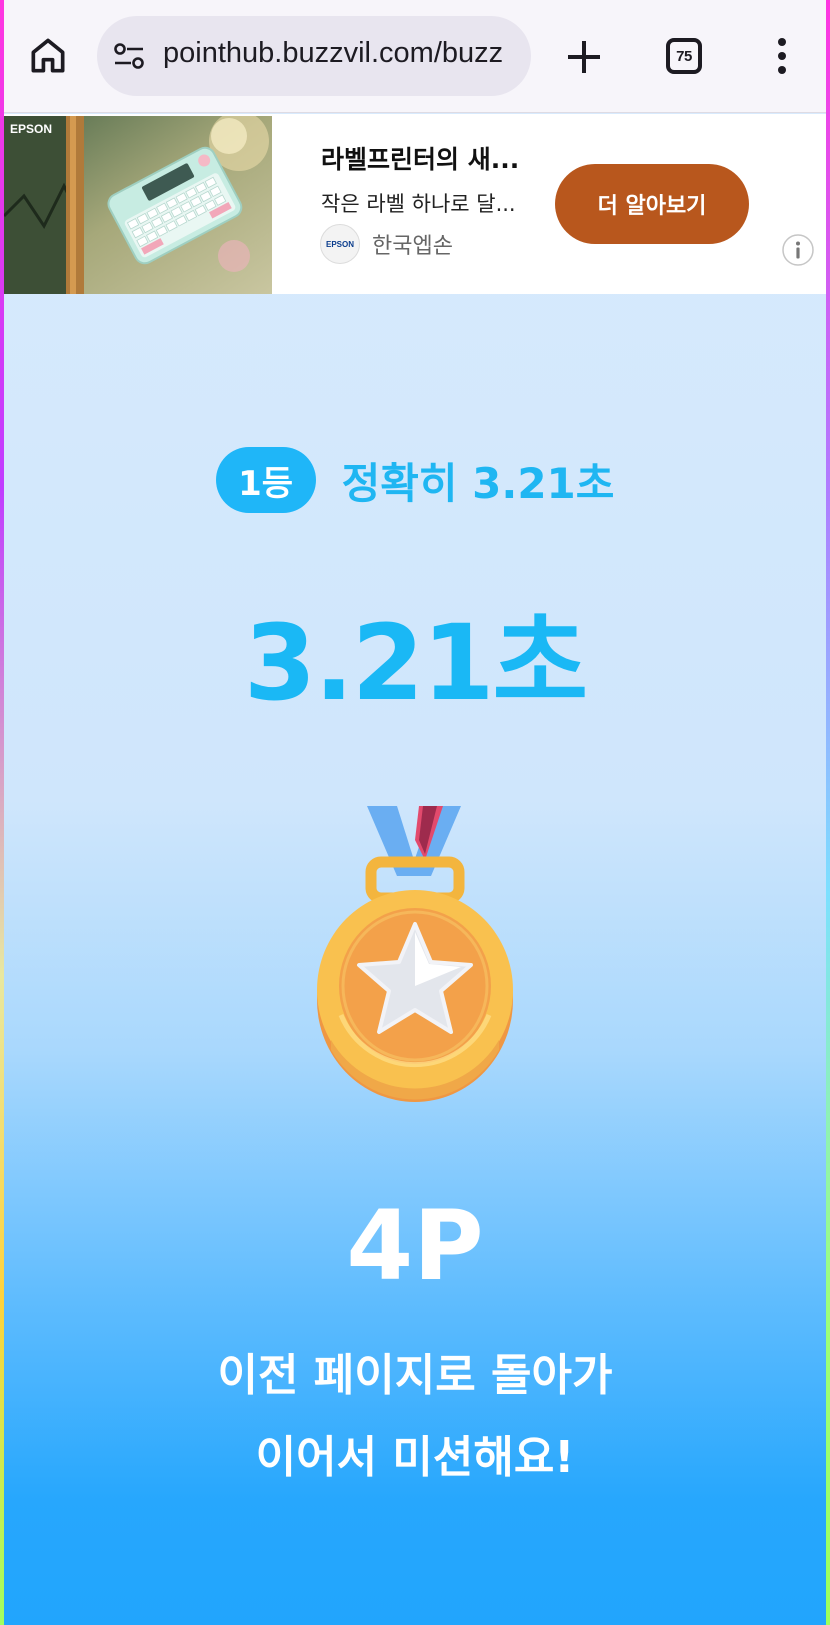 This screenshot has width=830, height=1625. I want to click on ad-info-button, so click(798, 250).